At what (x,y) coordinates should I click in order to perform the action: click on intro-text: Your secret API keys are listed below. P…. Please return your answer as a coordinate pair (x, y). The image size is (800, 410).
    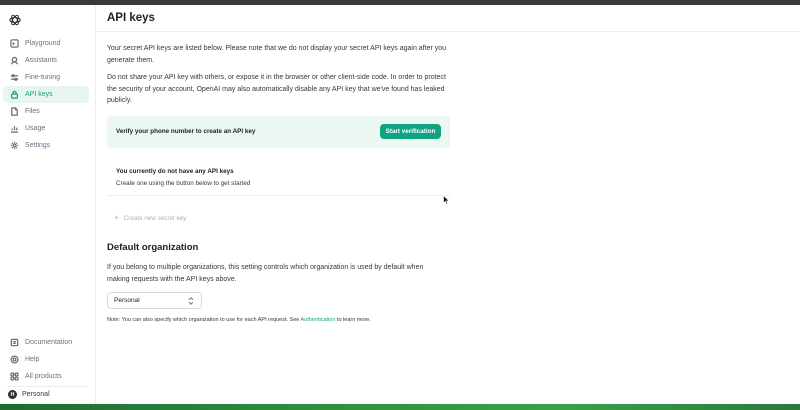
    Looking at the image, I should click on (277, 54).